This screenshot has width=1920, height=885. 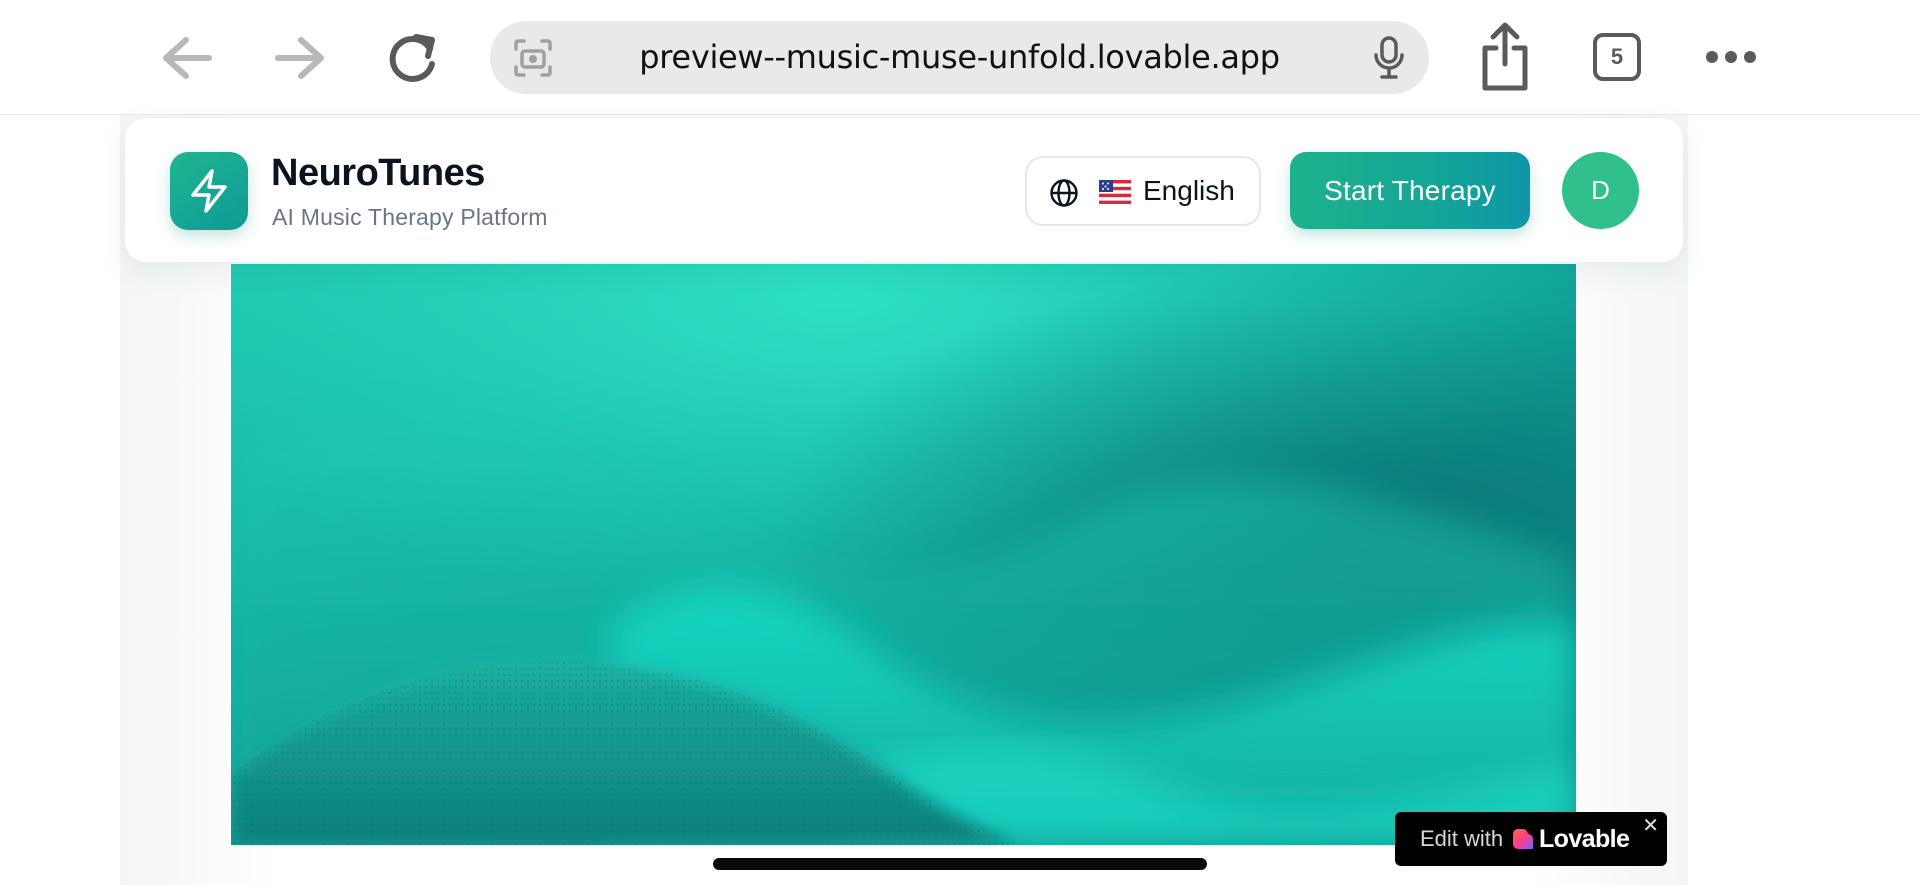 What do you see at coordinates (1523, 839) in the screenshot?
I see `lovable-heart-icon` at bounding box center [1523, 839].